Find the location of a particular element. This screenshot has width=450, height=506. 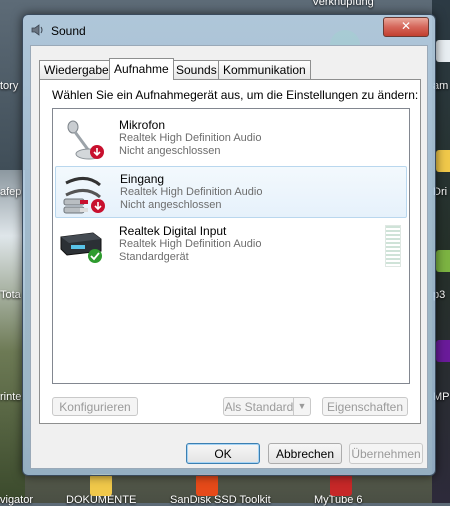

close-button: ✕ is located at coordinates (406, 27).